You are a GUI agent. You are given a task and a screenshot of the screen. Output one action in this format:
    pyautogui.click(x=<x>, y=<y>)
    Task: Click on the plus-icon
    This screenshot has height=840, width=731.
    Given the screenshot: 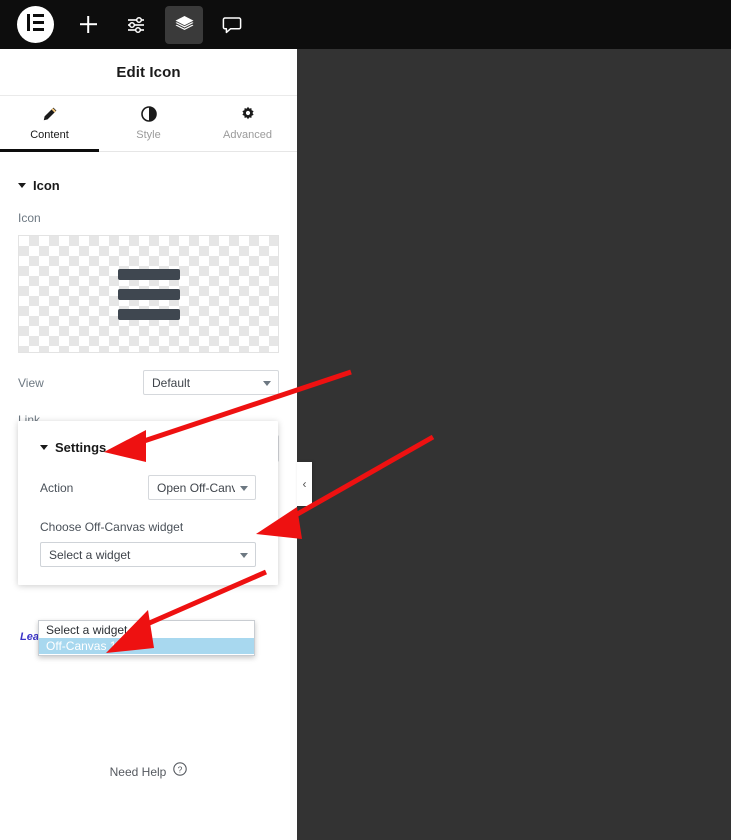 What is the action you would take?
    pyautogui.click(x=88, y=24)
    